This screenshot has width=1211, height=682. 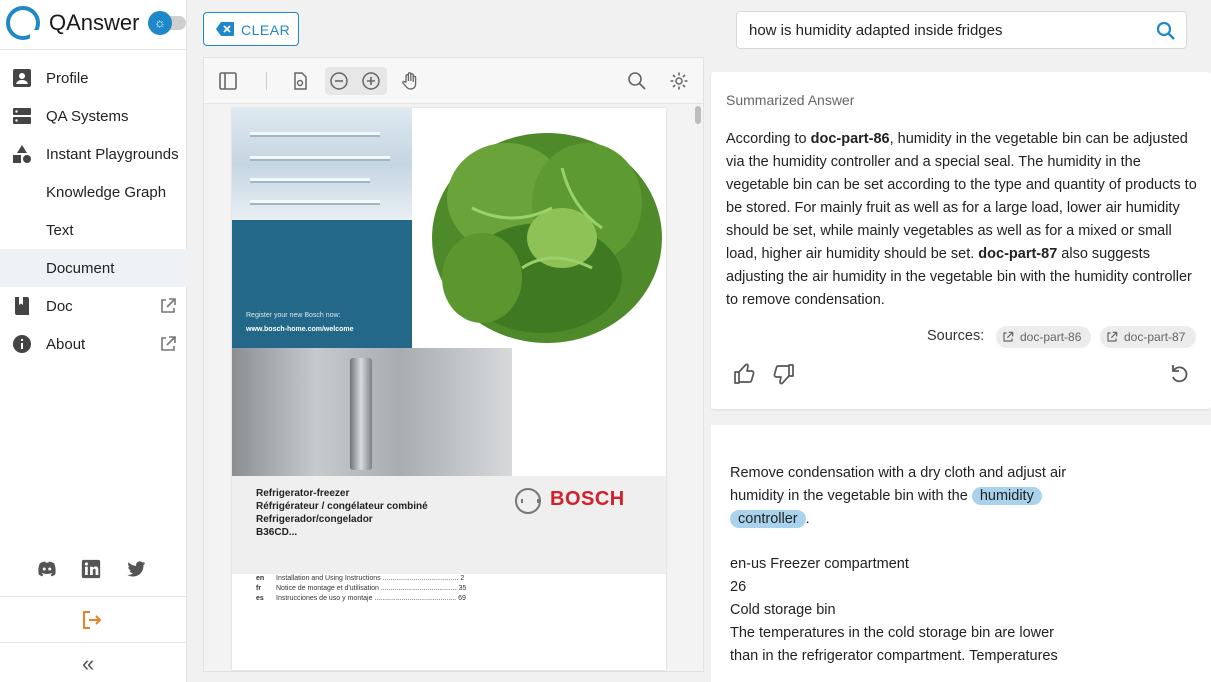 What do you see at coordinates (314, 519) in the screenshot?
I see `model-line: Refrigerador/congelador` at bounding box center [314, 519].